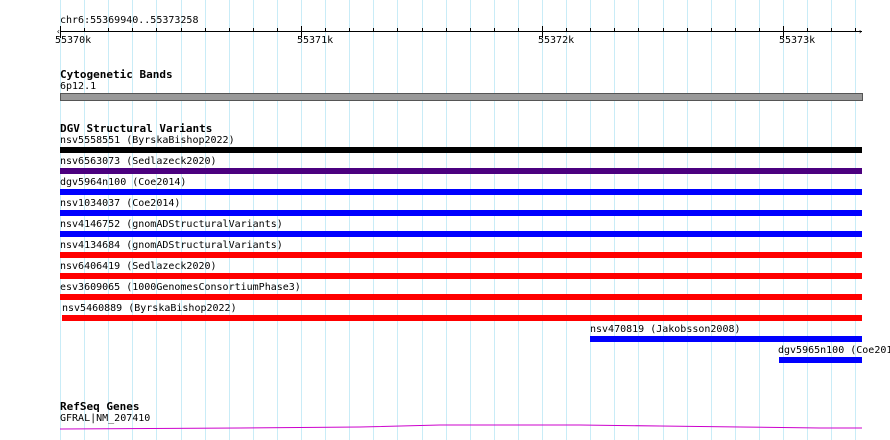  What do you see at coordinates (461, 428) in the screenshot?
I see `refseq-gene-line` at bounding box center [461, 428].